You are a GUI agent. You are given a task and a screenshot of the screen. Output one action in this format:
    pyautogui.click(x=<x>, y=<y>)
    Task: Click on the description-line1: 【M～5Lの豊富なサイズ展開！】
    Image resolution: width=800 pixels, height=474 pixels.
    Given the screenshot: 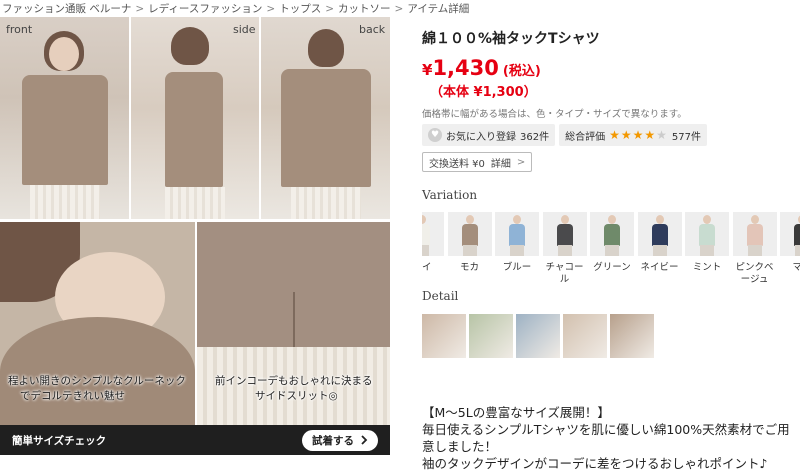 What is the action you would take?
    pyautogui.click(x=516, y=412)
    